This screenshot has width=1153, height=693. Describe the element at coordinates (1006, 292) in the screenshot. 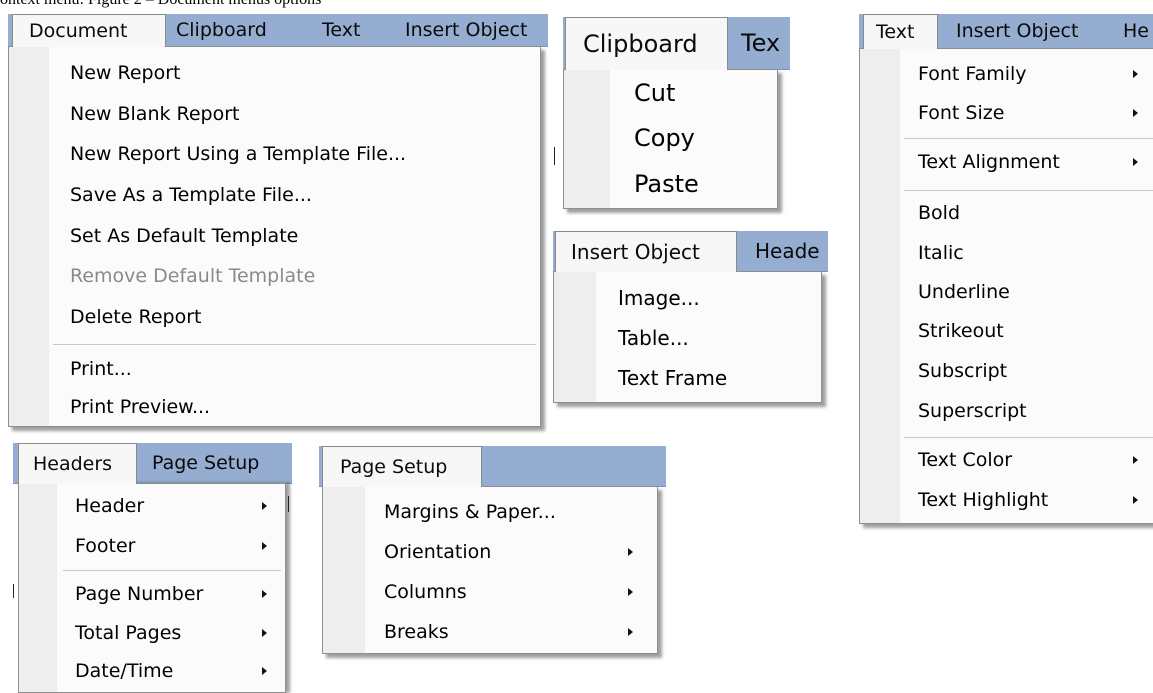

I see `menu-item-underline: Underline` at that location.